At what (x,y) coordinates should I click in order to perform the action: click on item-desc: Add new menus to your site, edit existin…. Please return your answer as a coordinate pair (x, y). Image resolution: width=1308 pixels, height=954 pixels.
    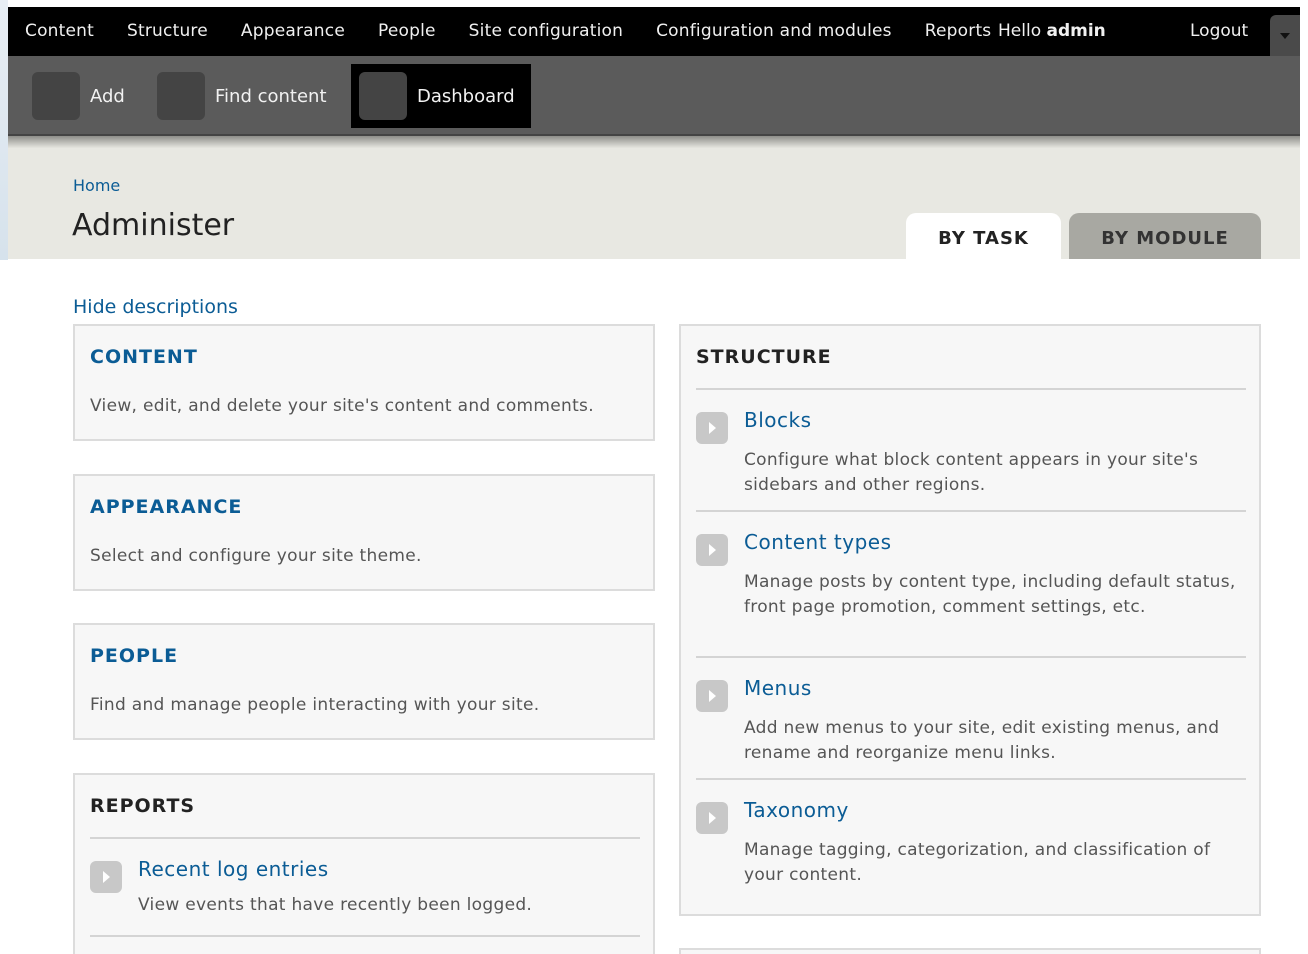
    Looking at the image, I should click on (982, 740).